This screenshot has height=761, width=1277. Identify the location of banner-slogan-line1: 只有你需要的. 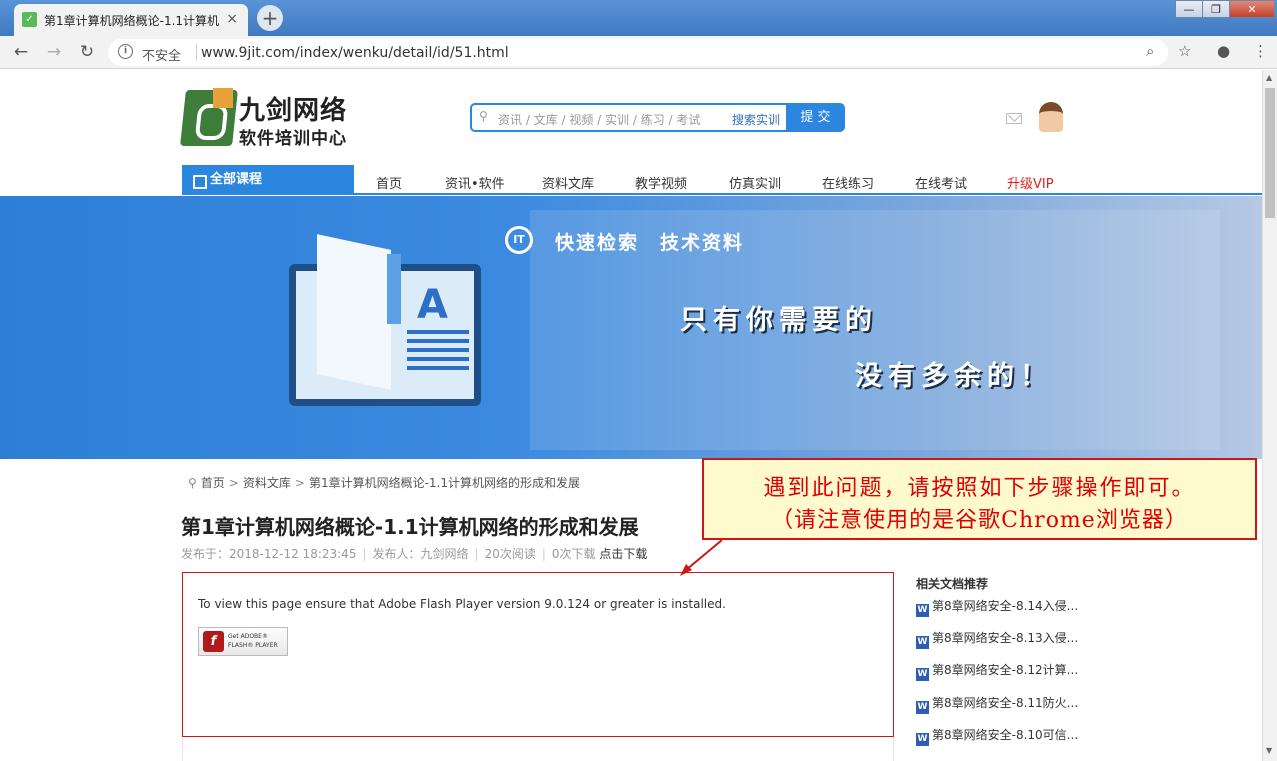
(779, 320).